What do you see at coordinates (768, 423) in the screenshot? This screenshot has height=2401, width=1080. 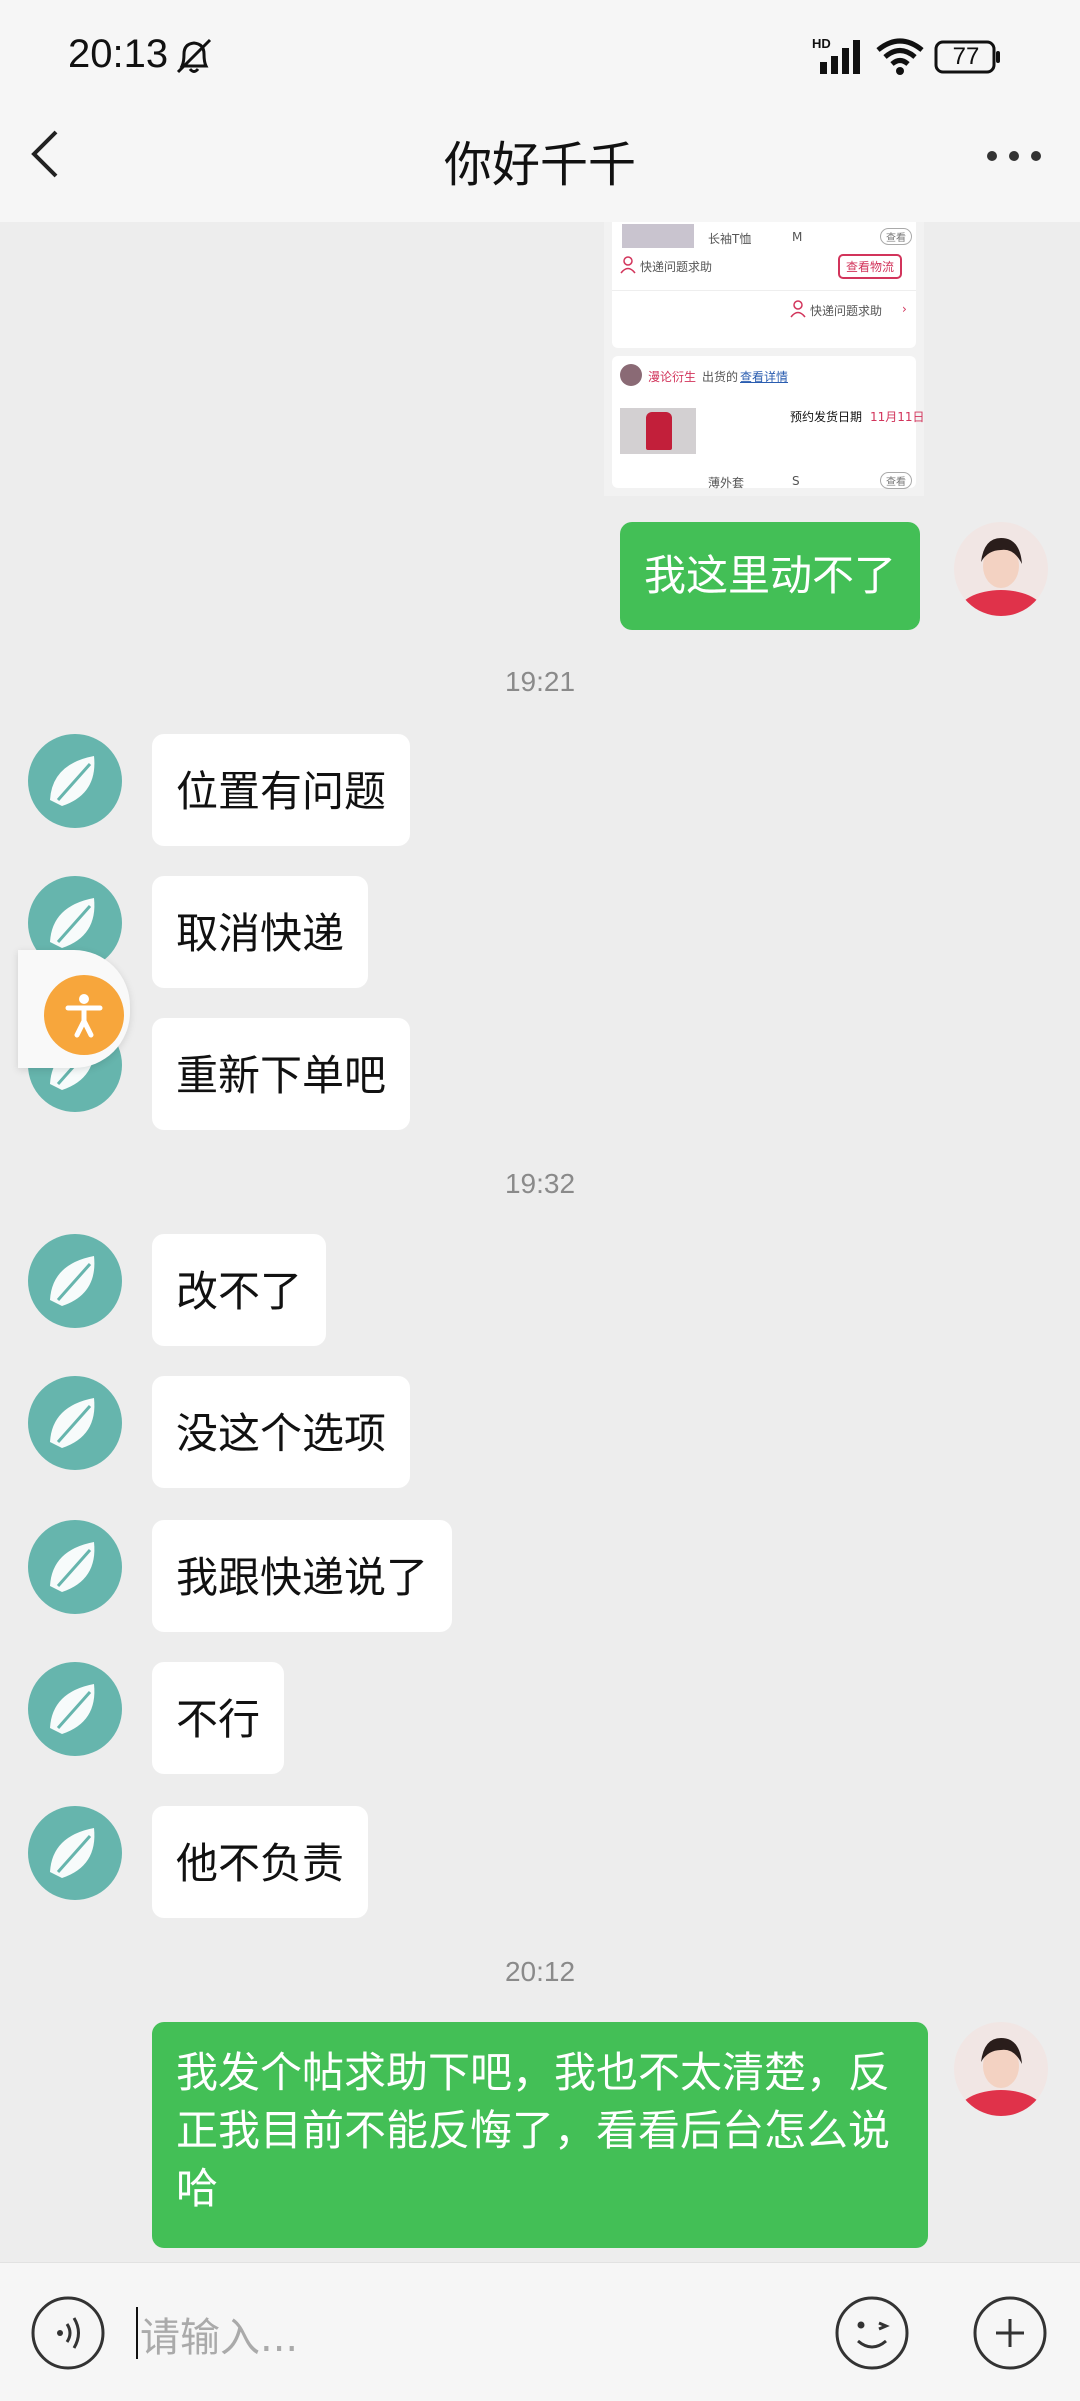 I see `order-card: 漫论衍生 出货的 查看详情 预约发货日期 11月11日 薄外套 S 查看` at bounding box center [768, 423].